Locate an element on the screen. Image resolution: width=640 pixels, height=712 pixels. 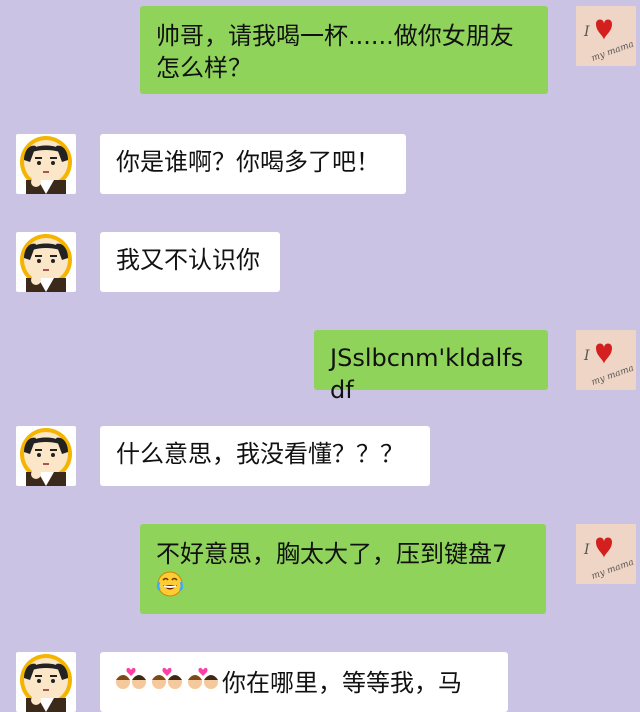
outgoing-message-bubble: 不好意思，胸太大了，压到键盘7 is located at coordinates (343, 569).